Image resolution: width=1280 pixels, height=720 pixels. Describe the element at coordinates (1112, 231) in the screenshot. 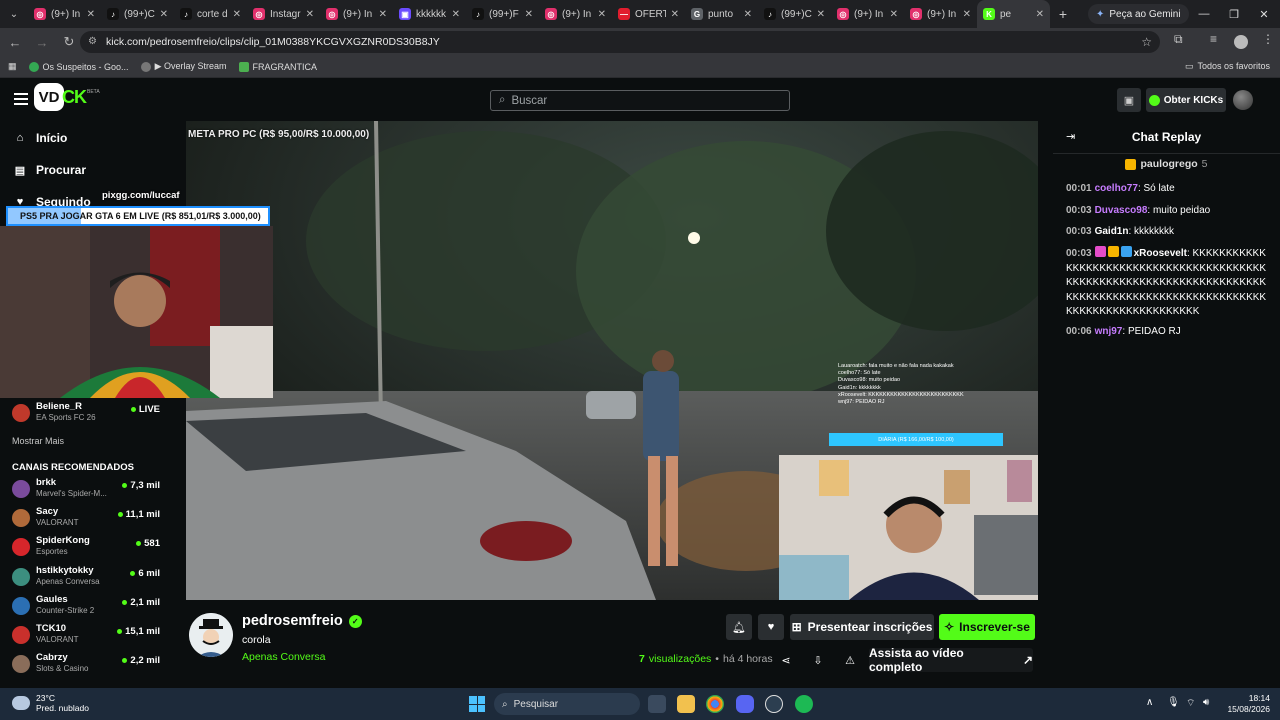

I see `chat-username: Gaid1n` at that location.